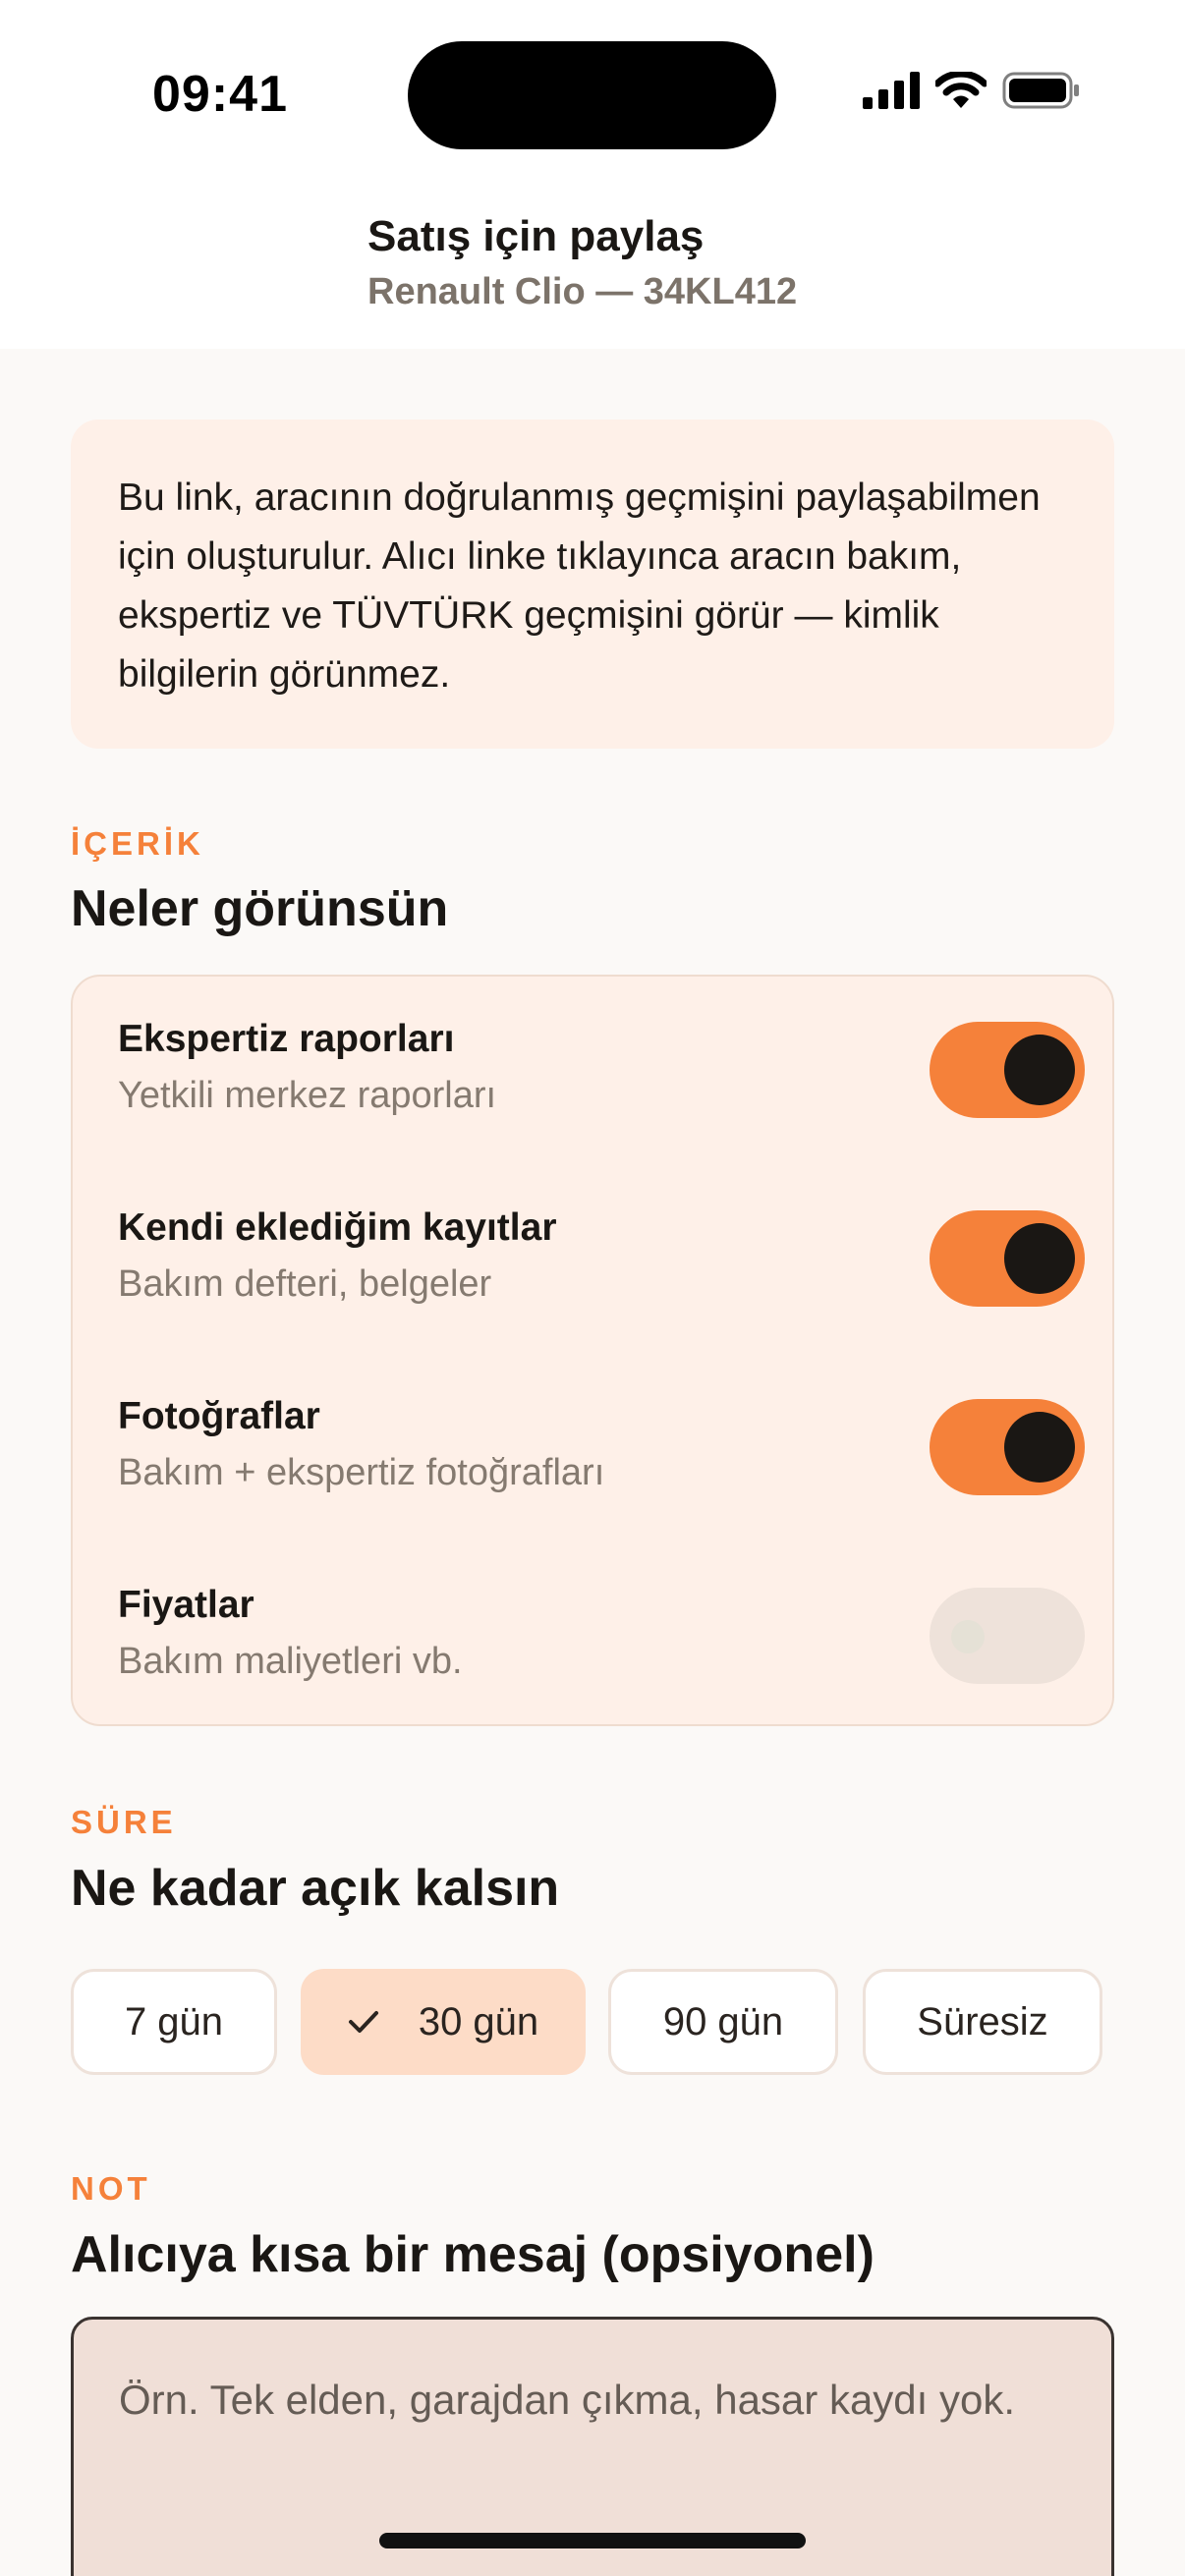 The width and height of the screenshot is (1185, 2576). I want to click on toggle-description: Bakım maliyetleri vb., so click(290, 1661).